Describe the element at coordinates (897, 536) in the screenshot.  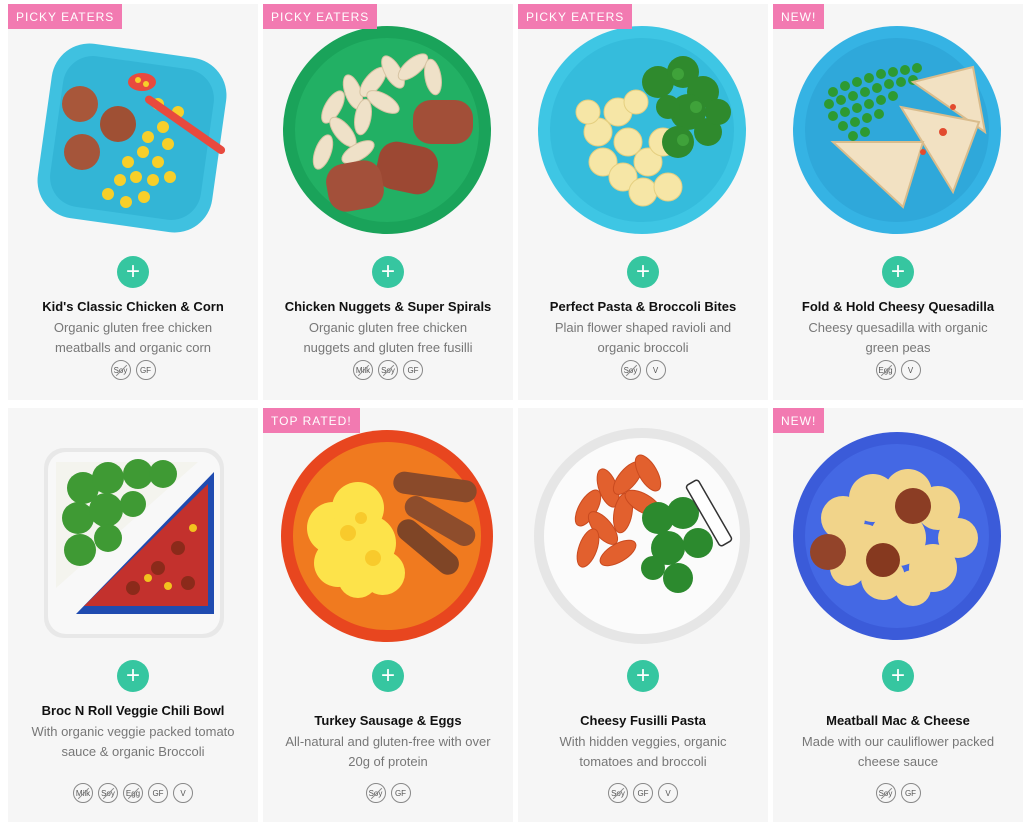
I see `meal-image-meatball-mac` at that location.